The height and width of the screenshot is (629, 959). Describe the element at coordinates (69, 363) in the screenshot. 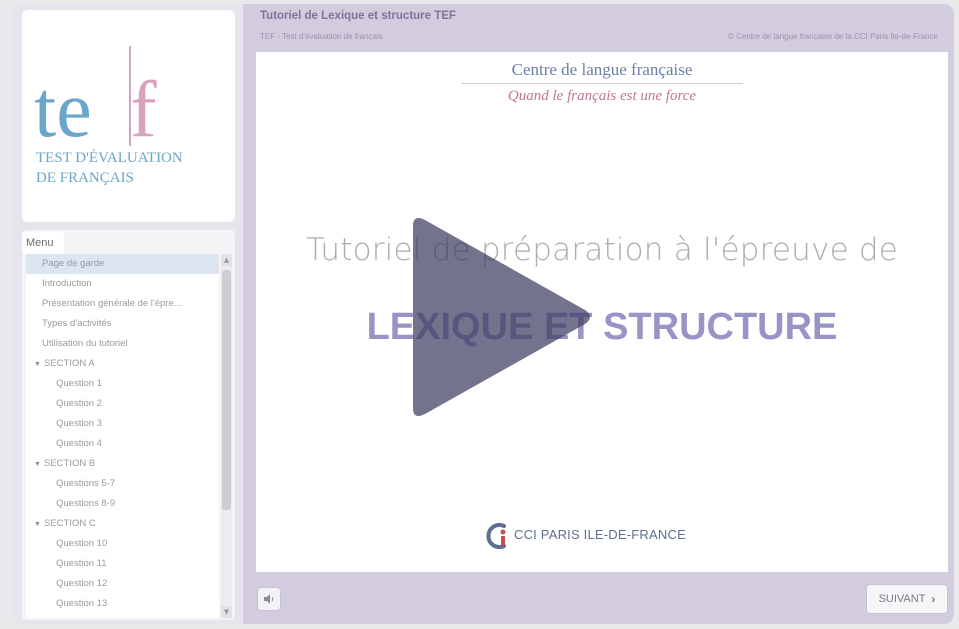

I see `menu-item-label: SECTION A` at that location.